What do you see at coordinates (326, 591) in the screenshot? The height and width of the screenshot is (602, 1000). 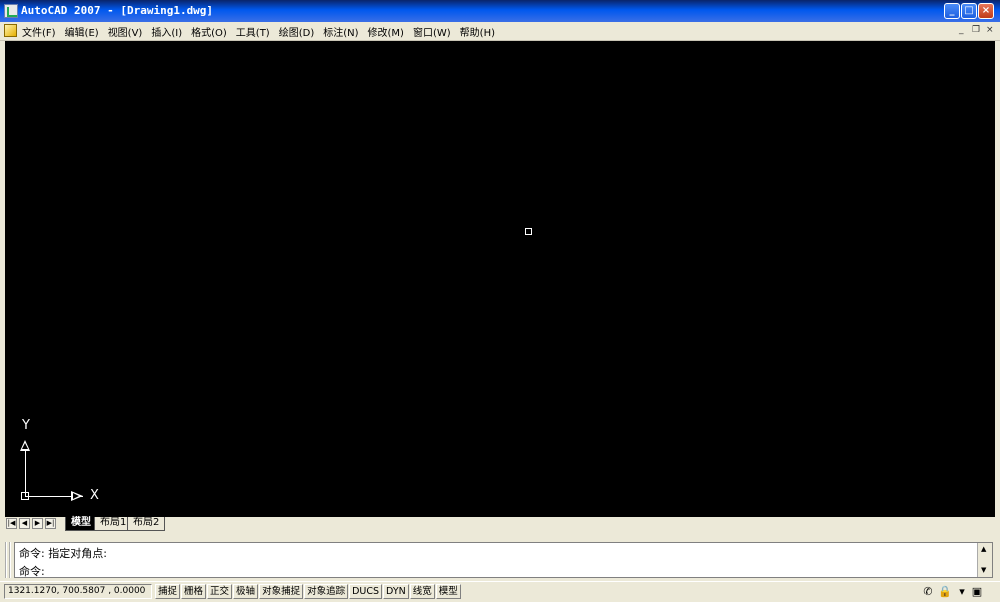 I see `otrack-toggle: 对象追踪` at bounding box center [326, 591].